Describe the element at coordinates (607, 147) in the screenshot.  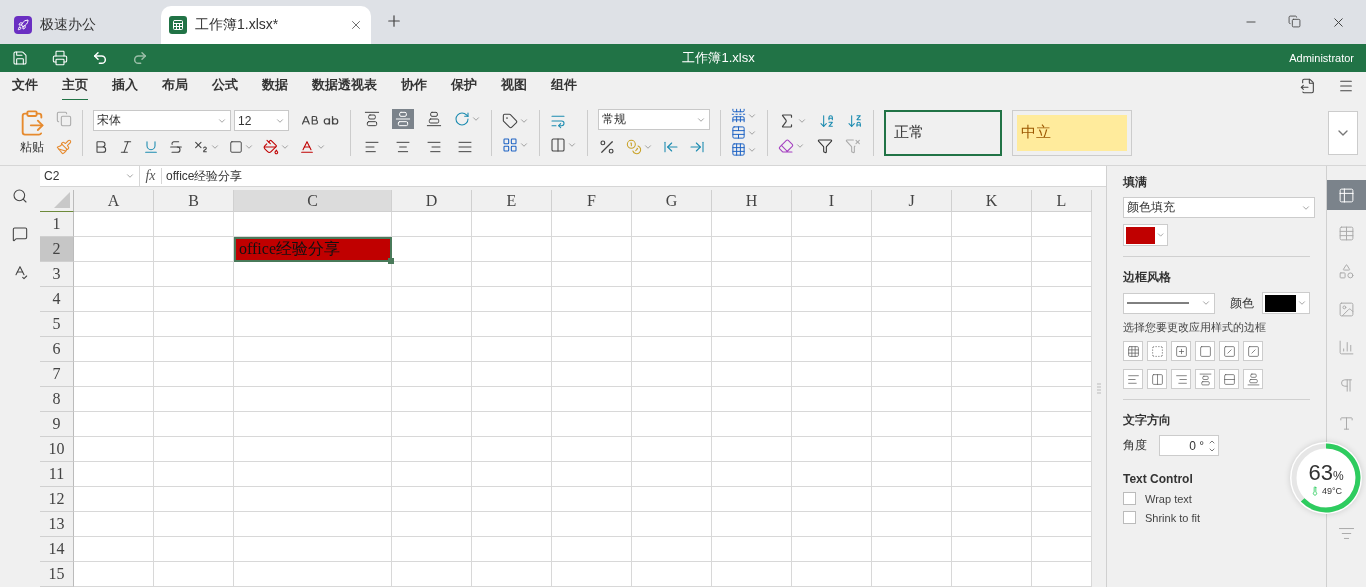
I see `percent-icon` at that location.